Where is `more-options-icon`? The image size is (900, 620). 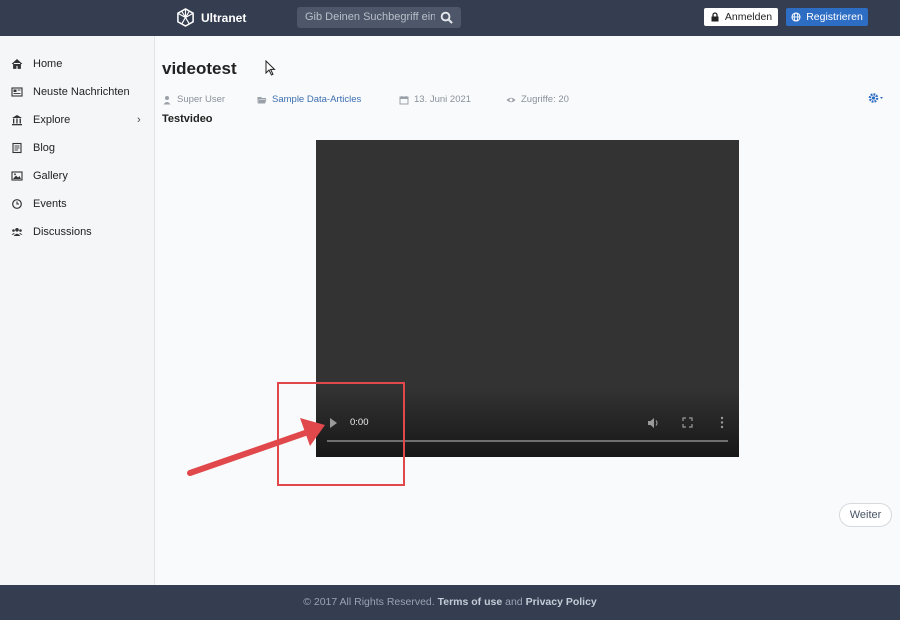
more-options-icon is located at coordinates (722, 422).